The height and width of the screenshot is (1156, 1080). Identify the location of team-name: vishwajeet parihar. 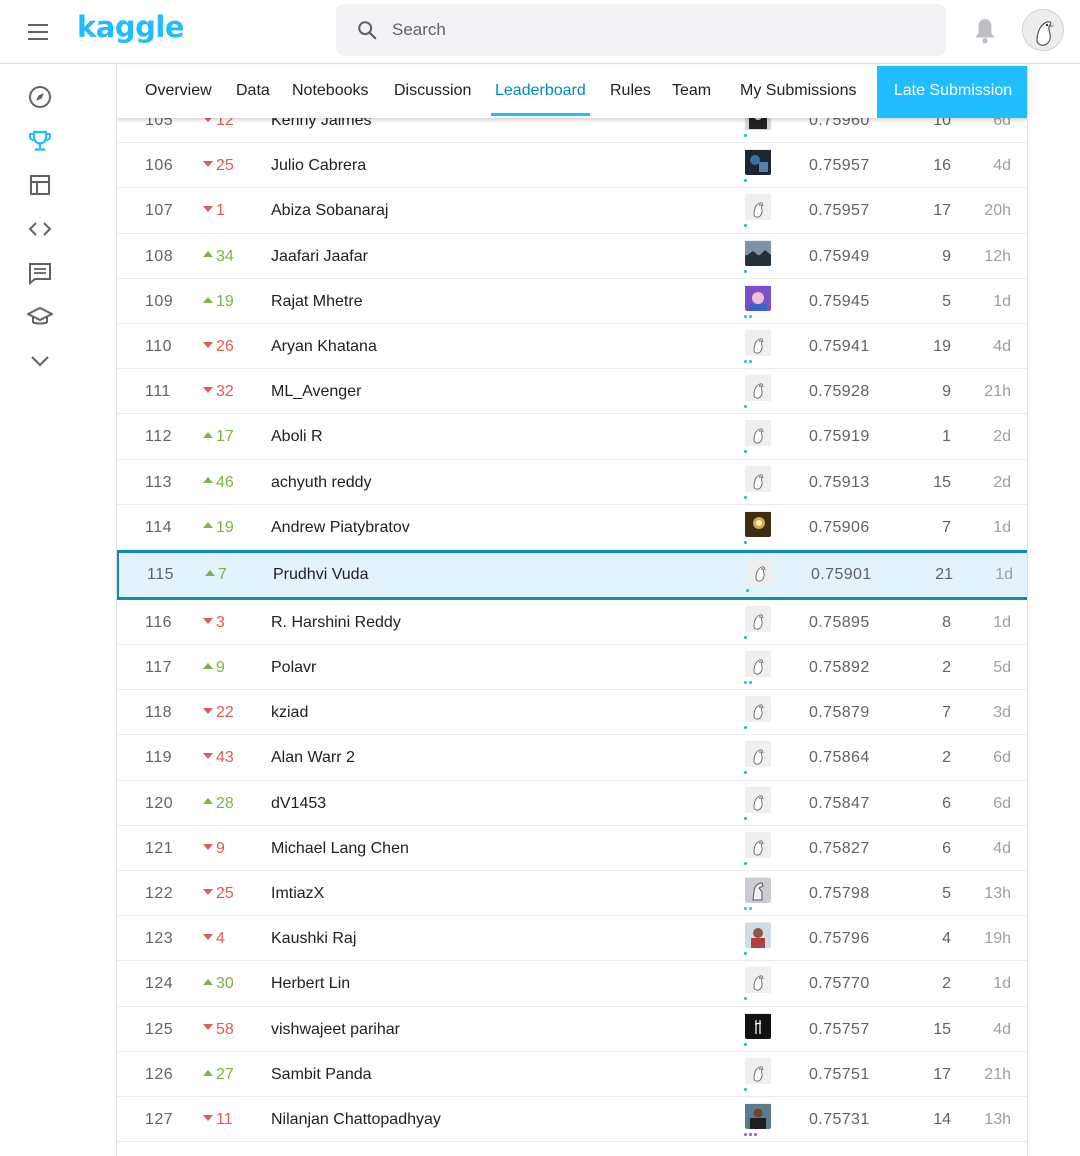
(491, 1029).